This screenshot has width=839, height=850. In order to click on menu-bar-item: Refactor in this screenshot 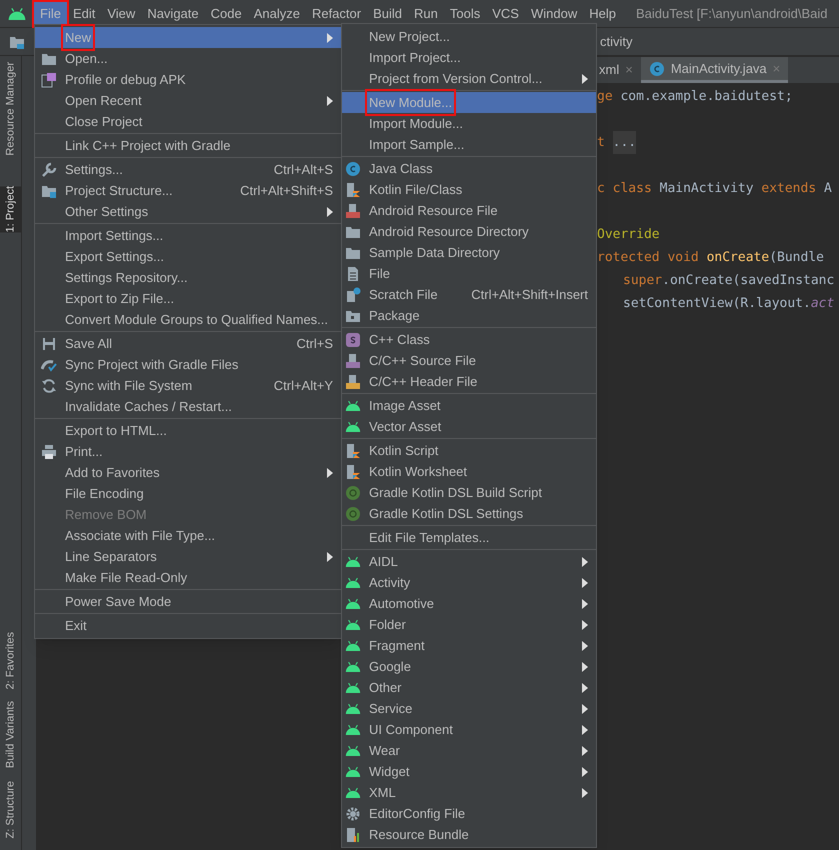, I will do `click(337, 14)`.